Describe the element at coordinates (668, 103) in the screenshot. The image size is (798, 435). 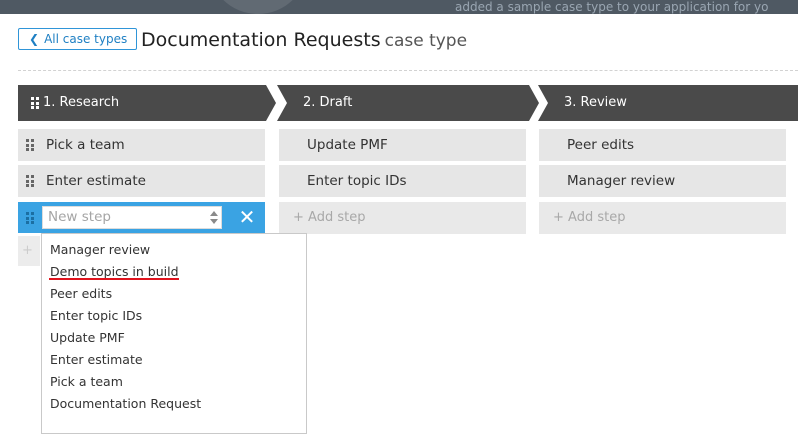
I see `stage-review: 3. Review` at that location.